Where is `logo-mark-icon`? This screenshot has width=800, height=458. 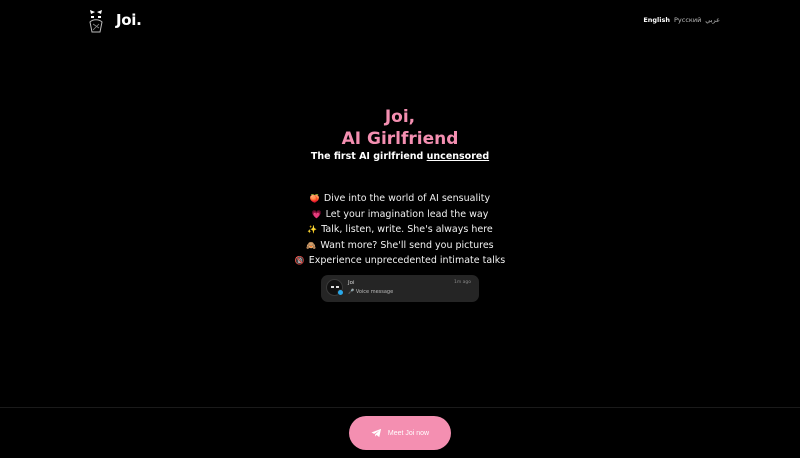
logo-mark-icon is located at coordinates (96, 21).